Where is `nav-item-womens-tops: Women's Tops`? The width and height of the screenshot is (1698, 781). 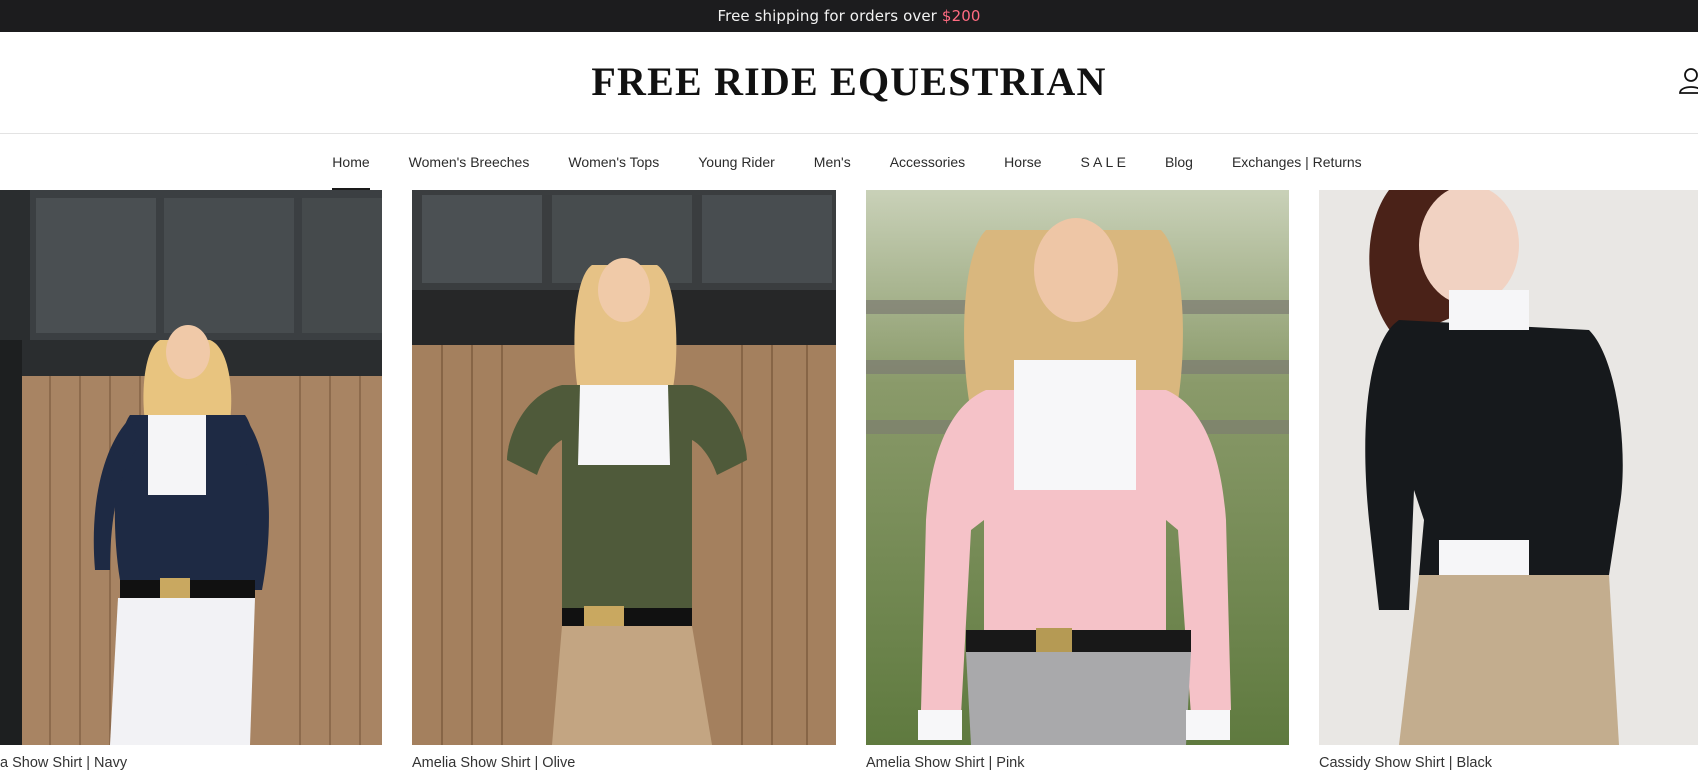
nav-item-womens-tops: Women's Tops is located at coordinates (614, 162).